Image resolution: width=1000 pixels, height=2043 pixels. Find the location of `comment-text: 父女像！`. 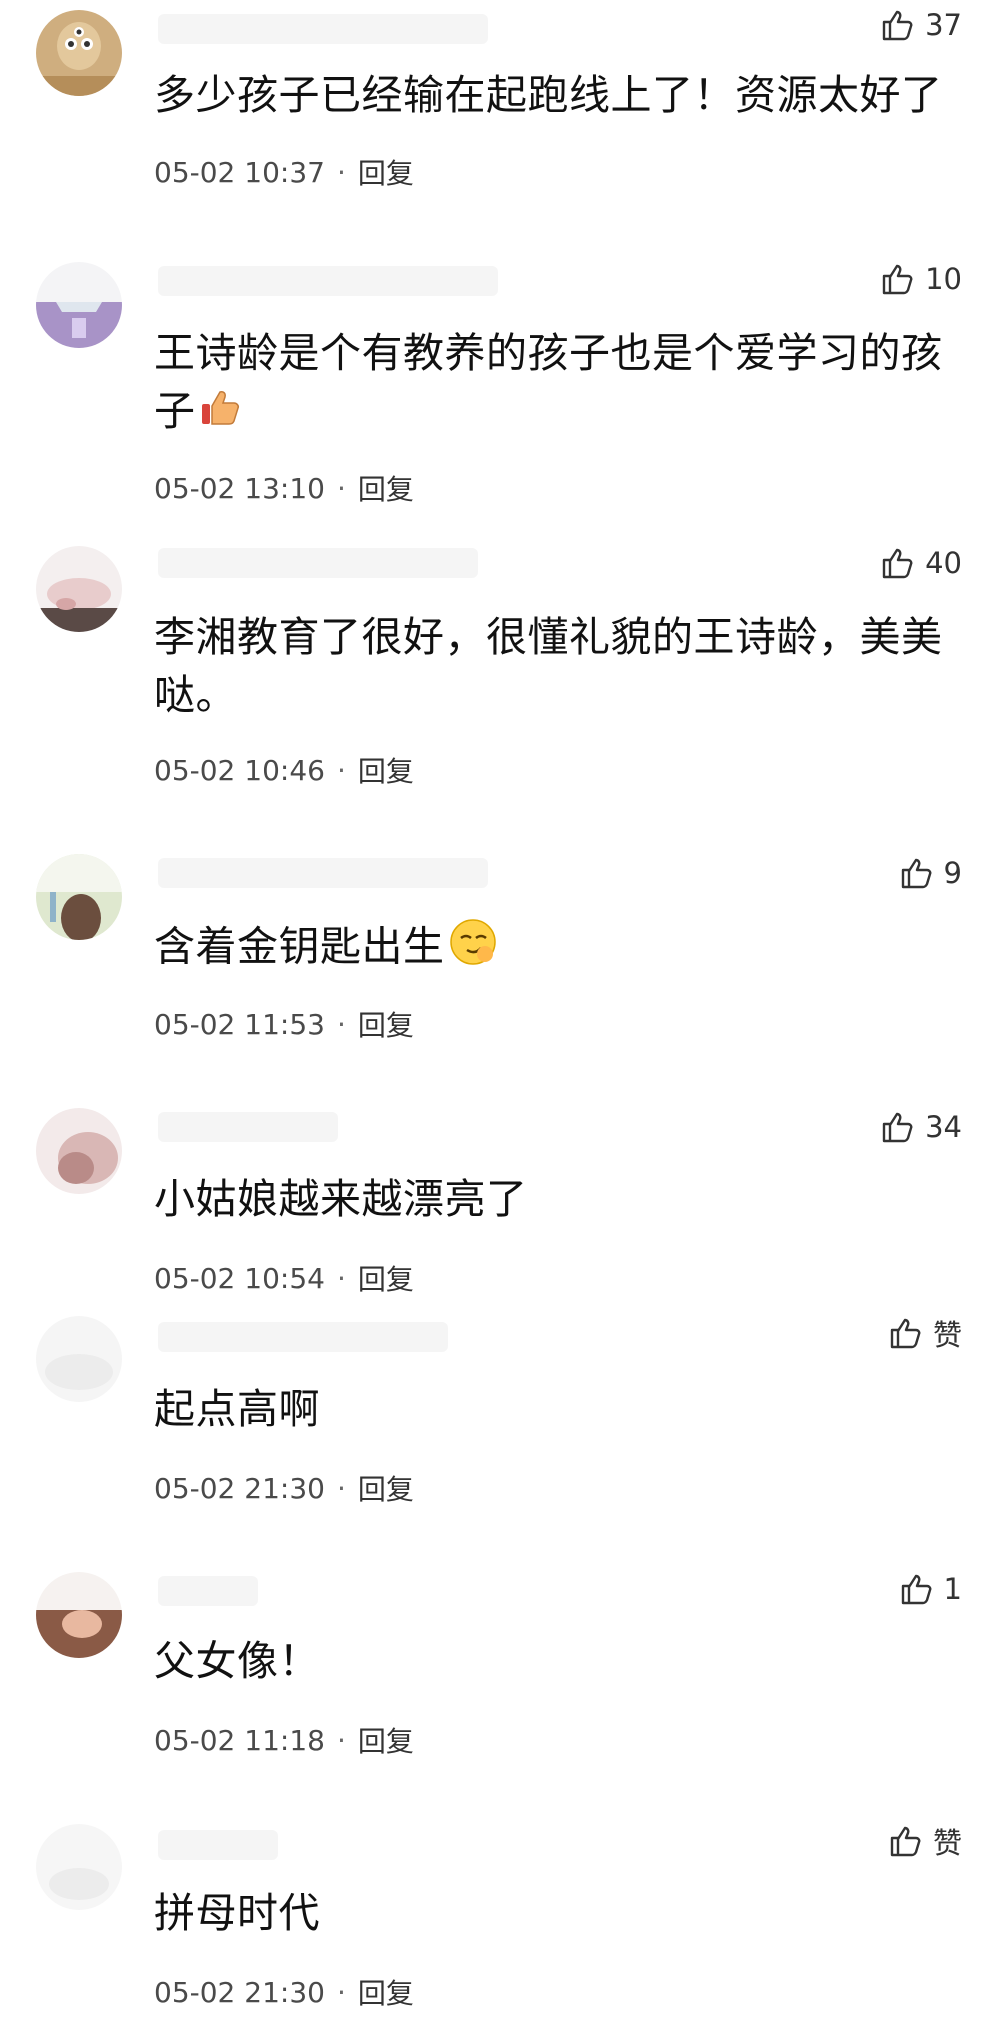

comment-text: 父女像！ is located at coordinates (237, 1661).